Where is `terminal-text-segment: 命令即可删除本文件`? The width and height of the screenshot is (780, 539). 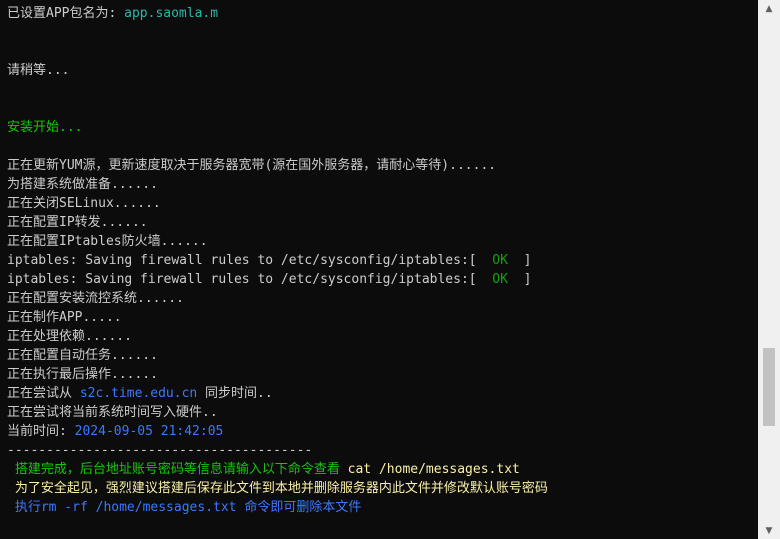 terminal-text-segment: 命令即可删除本文件 is located at coordinates (299, 507).